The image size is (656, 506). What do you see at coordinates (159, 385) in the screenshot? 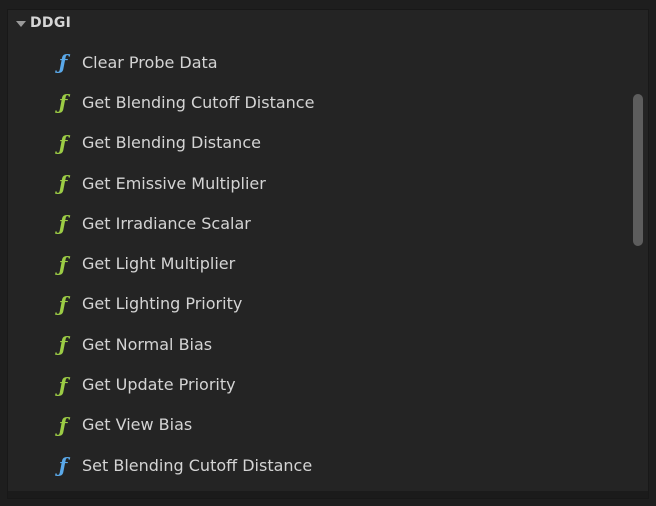
I see `list-item-label: Get Update Priority` at bounding box center [159, 385].